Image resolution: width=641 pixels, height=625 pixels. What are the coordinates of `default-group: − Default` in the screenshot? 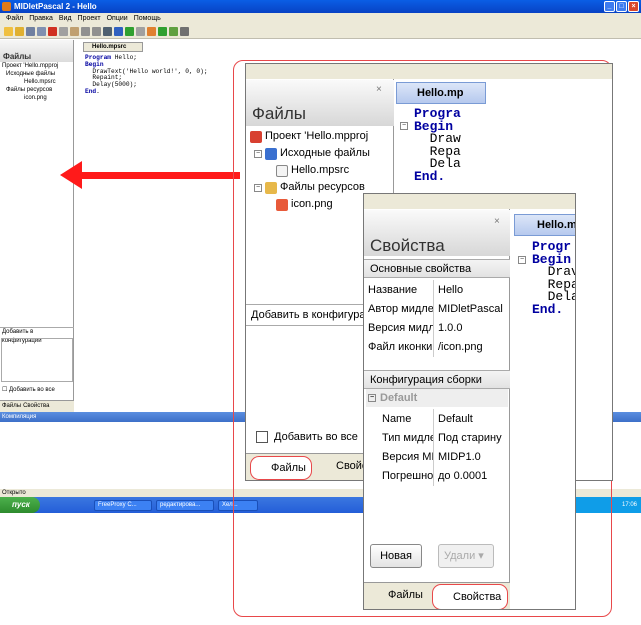 It's located at (437, 398).